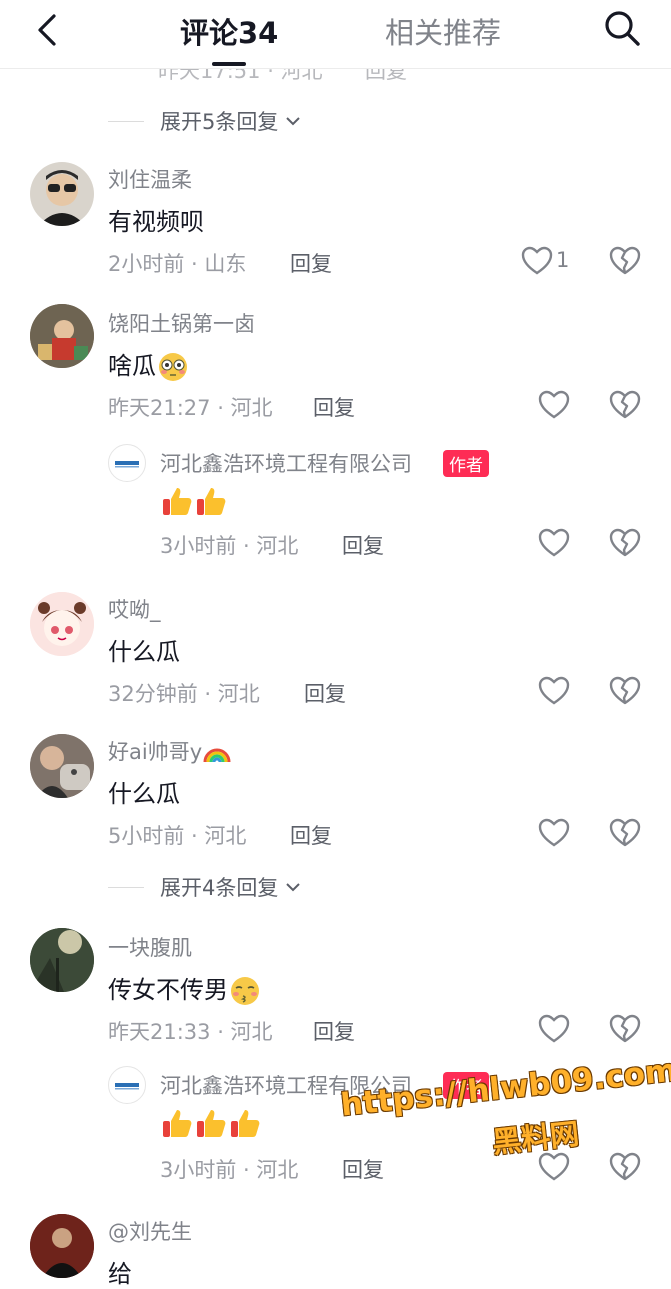 The height and width of the screenshot is (1289, 671). What do you see at coordinates (173, 367) in the screenshot?
I see `flushed-face-emoji-icon` at bounding box center [173, 367].